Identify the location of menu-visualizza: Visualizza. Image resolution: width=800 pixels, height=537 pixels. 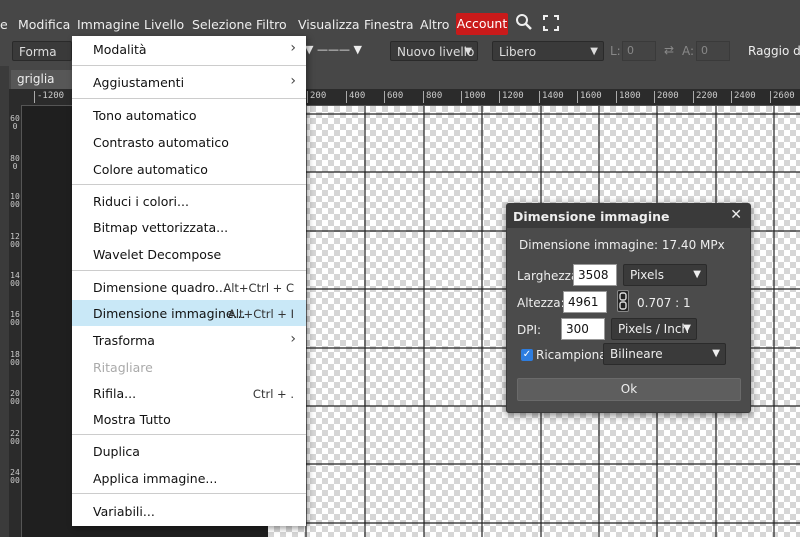
(329, 24).